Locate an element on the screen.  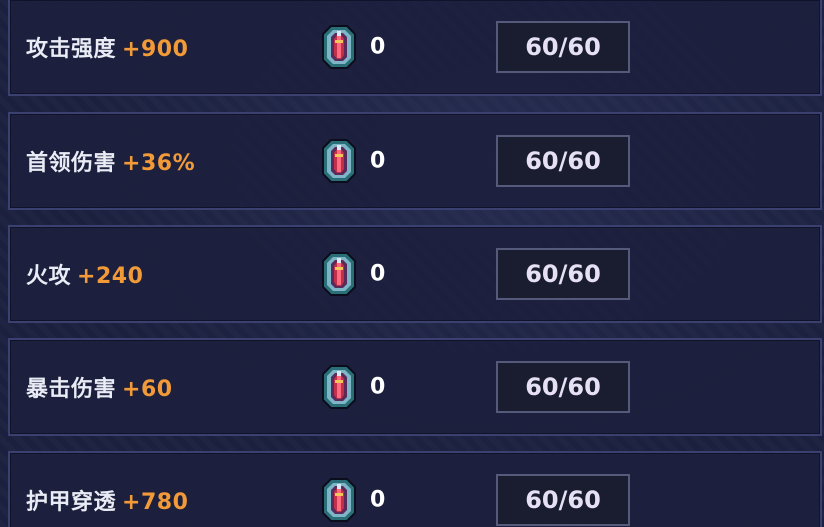
stat-name: 攻击强度 is located at coordinates (71, 49).